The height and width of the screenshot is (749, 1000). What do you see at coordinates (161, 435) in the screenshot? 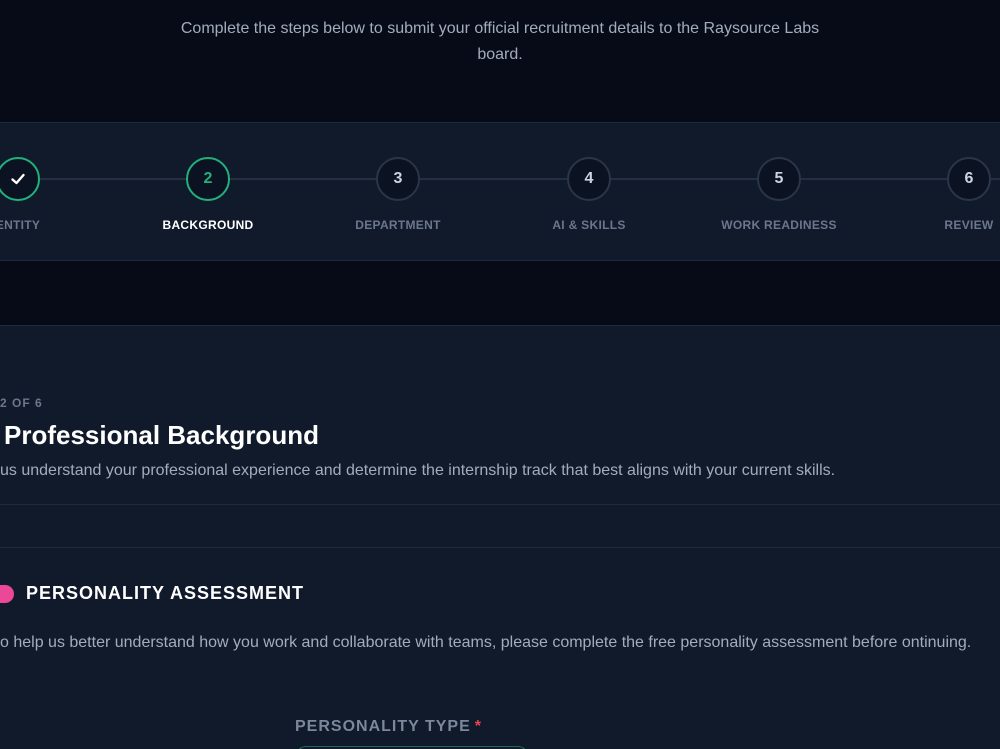
I see `page-title: Professional Background` at bounding box center [161, 435].